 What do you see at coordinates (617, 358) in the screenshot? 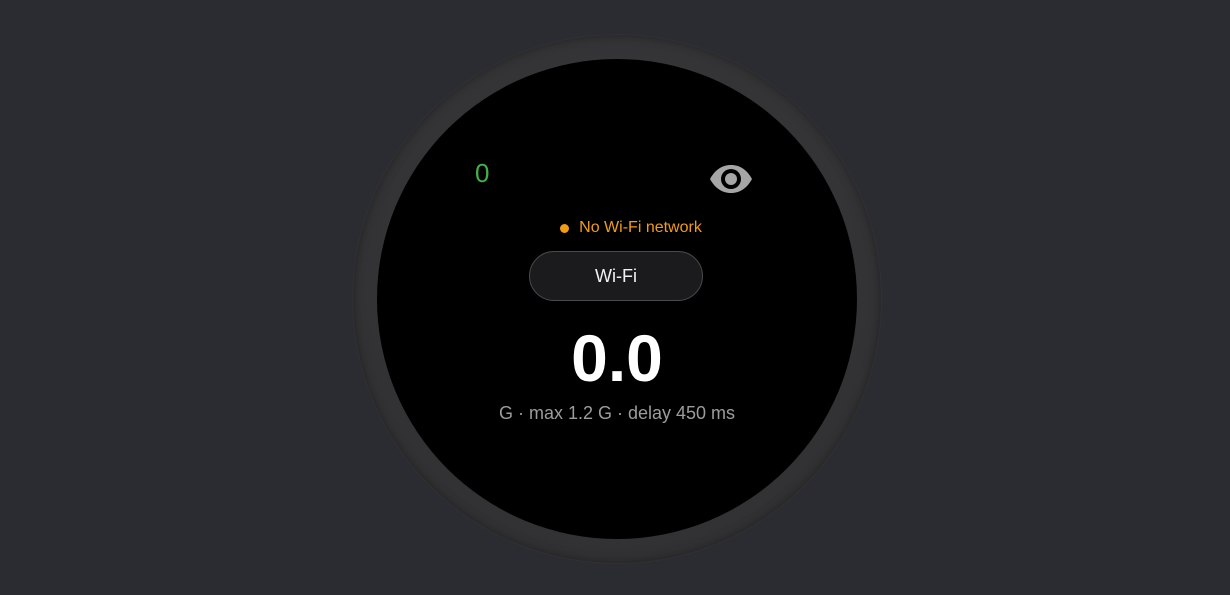
I see `speed-value: 0.0` at bounding box center [617, 358].